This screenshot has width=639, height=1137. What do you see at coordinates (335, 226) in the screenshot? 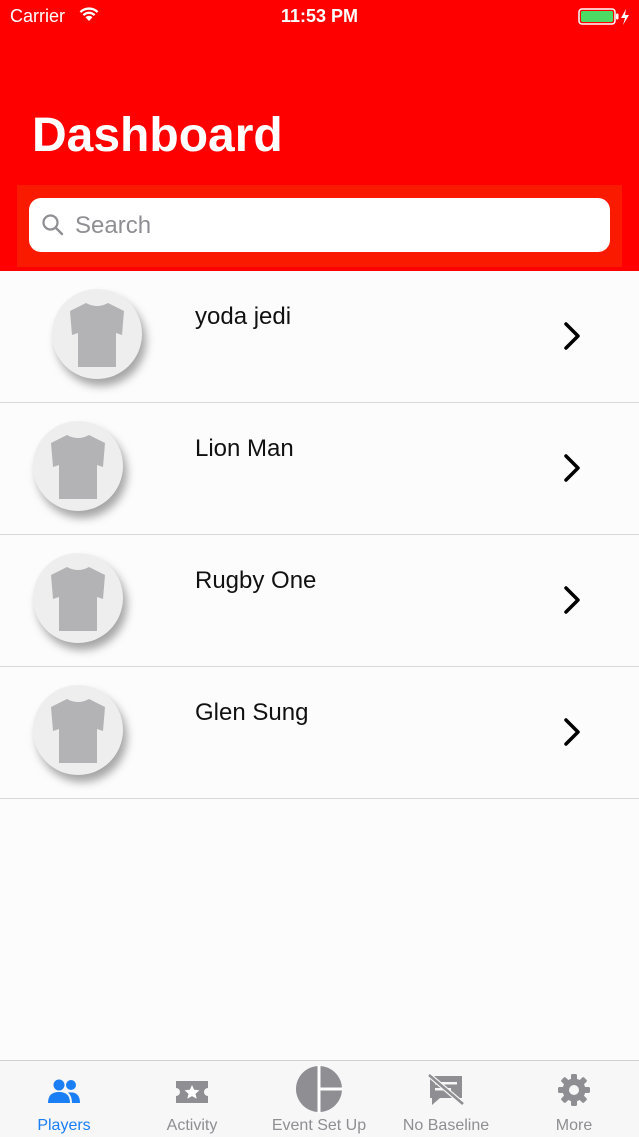
I see `search-input` at bounding box center [335, 226].